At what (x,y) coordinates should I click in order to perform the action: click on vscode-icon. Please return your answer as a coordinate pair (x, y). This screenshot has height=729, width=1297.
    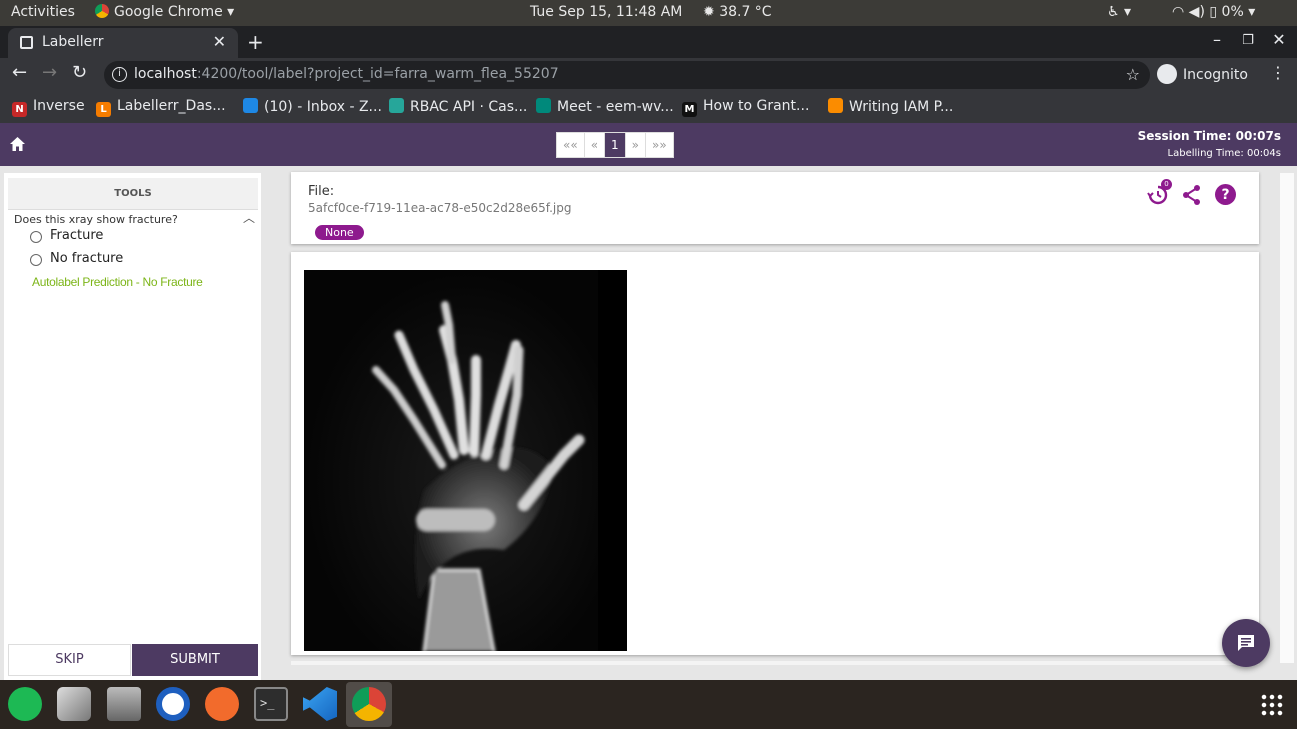
    Looking at the image, I should click on (320, 704).